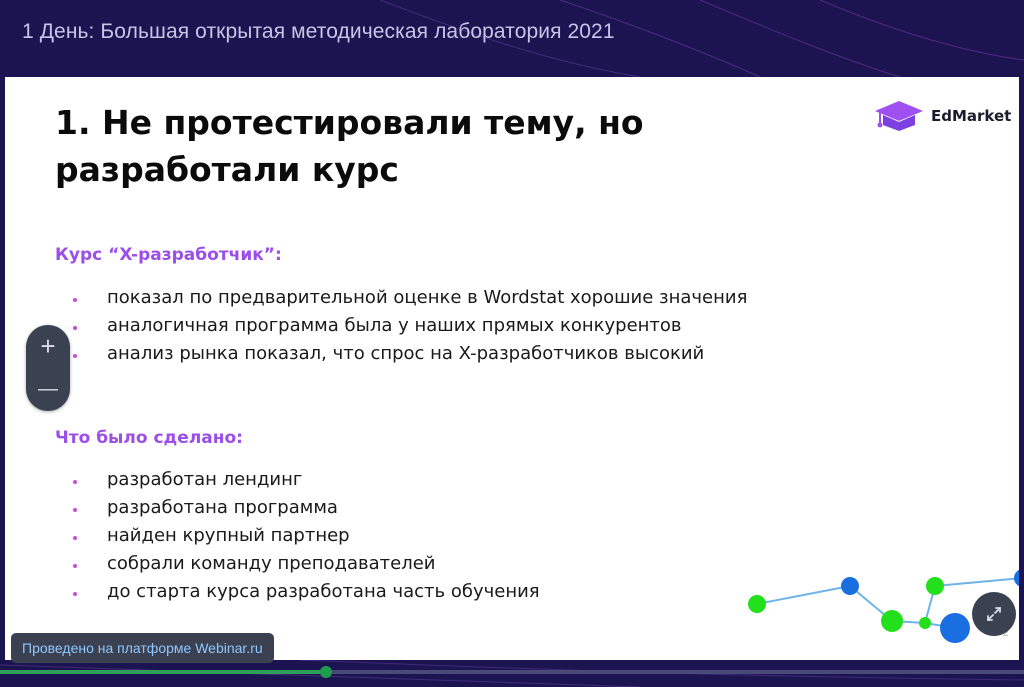  I want to click on zoom-out-button: —, so click(48, 389).